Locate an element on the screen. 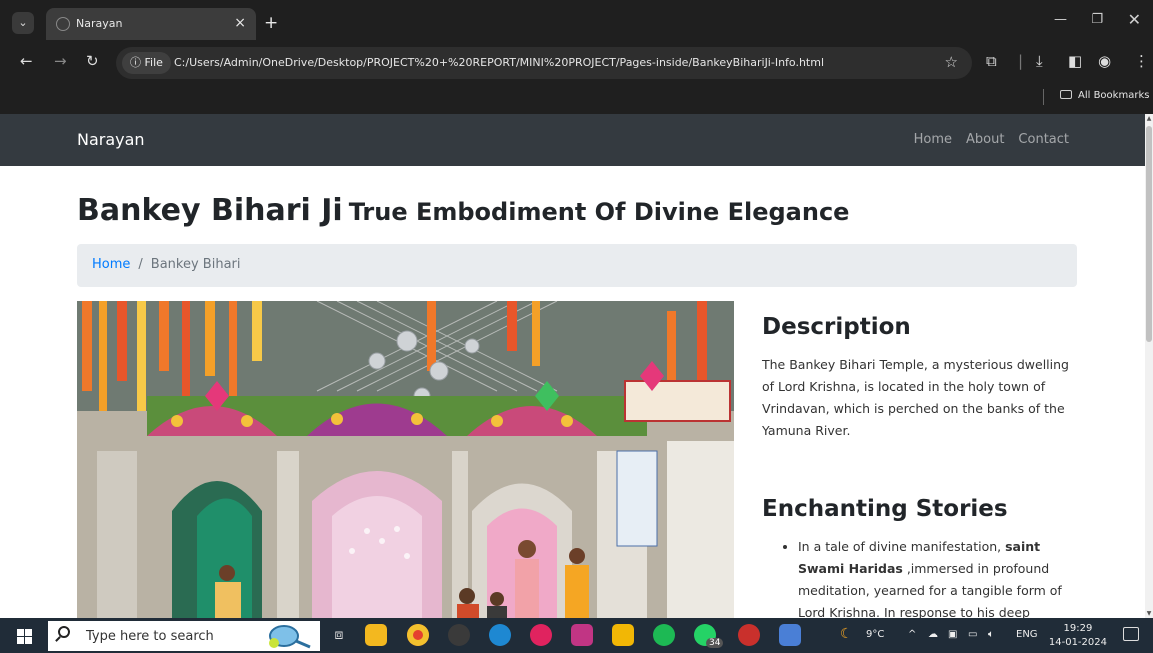 The height and width of the screenshot is (653, 1153). nav-link-home: Home is located at coordinates (933, 139).